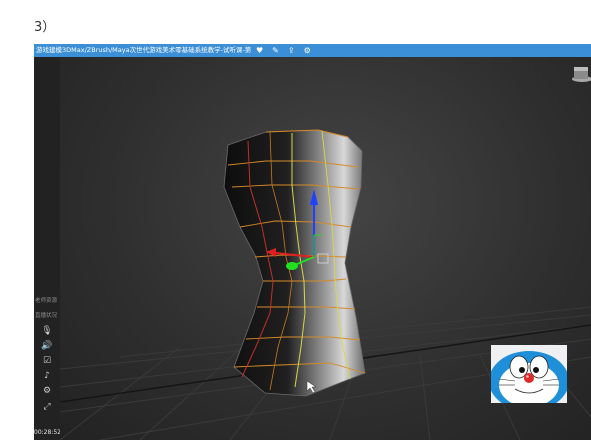 This screenshot has height=440, width=591. Describe the element at coordinates (581, 74) in the screenshot. I see `view-cube-icon` at that location.